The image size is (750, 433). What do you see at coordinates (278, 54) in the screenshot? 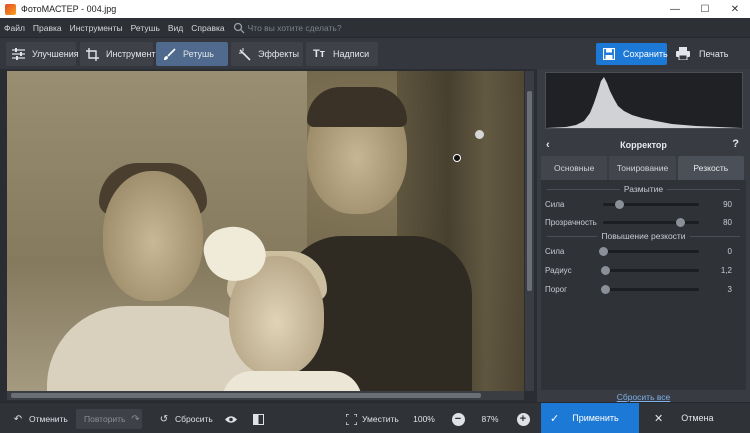
I see `tab-label: Эффекты` at bounding box center [278, 54].